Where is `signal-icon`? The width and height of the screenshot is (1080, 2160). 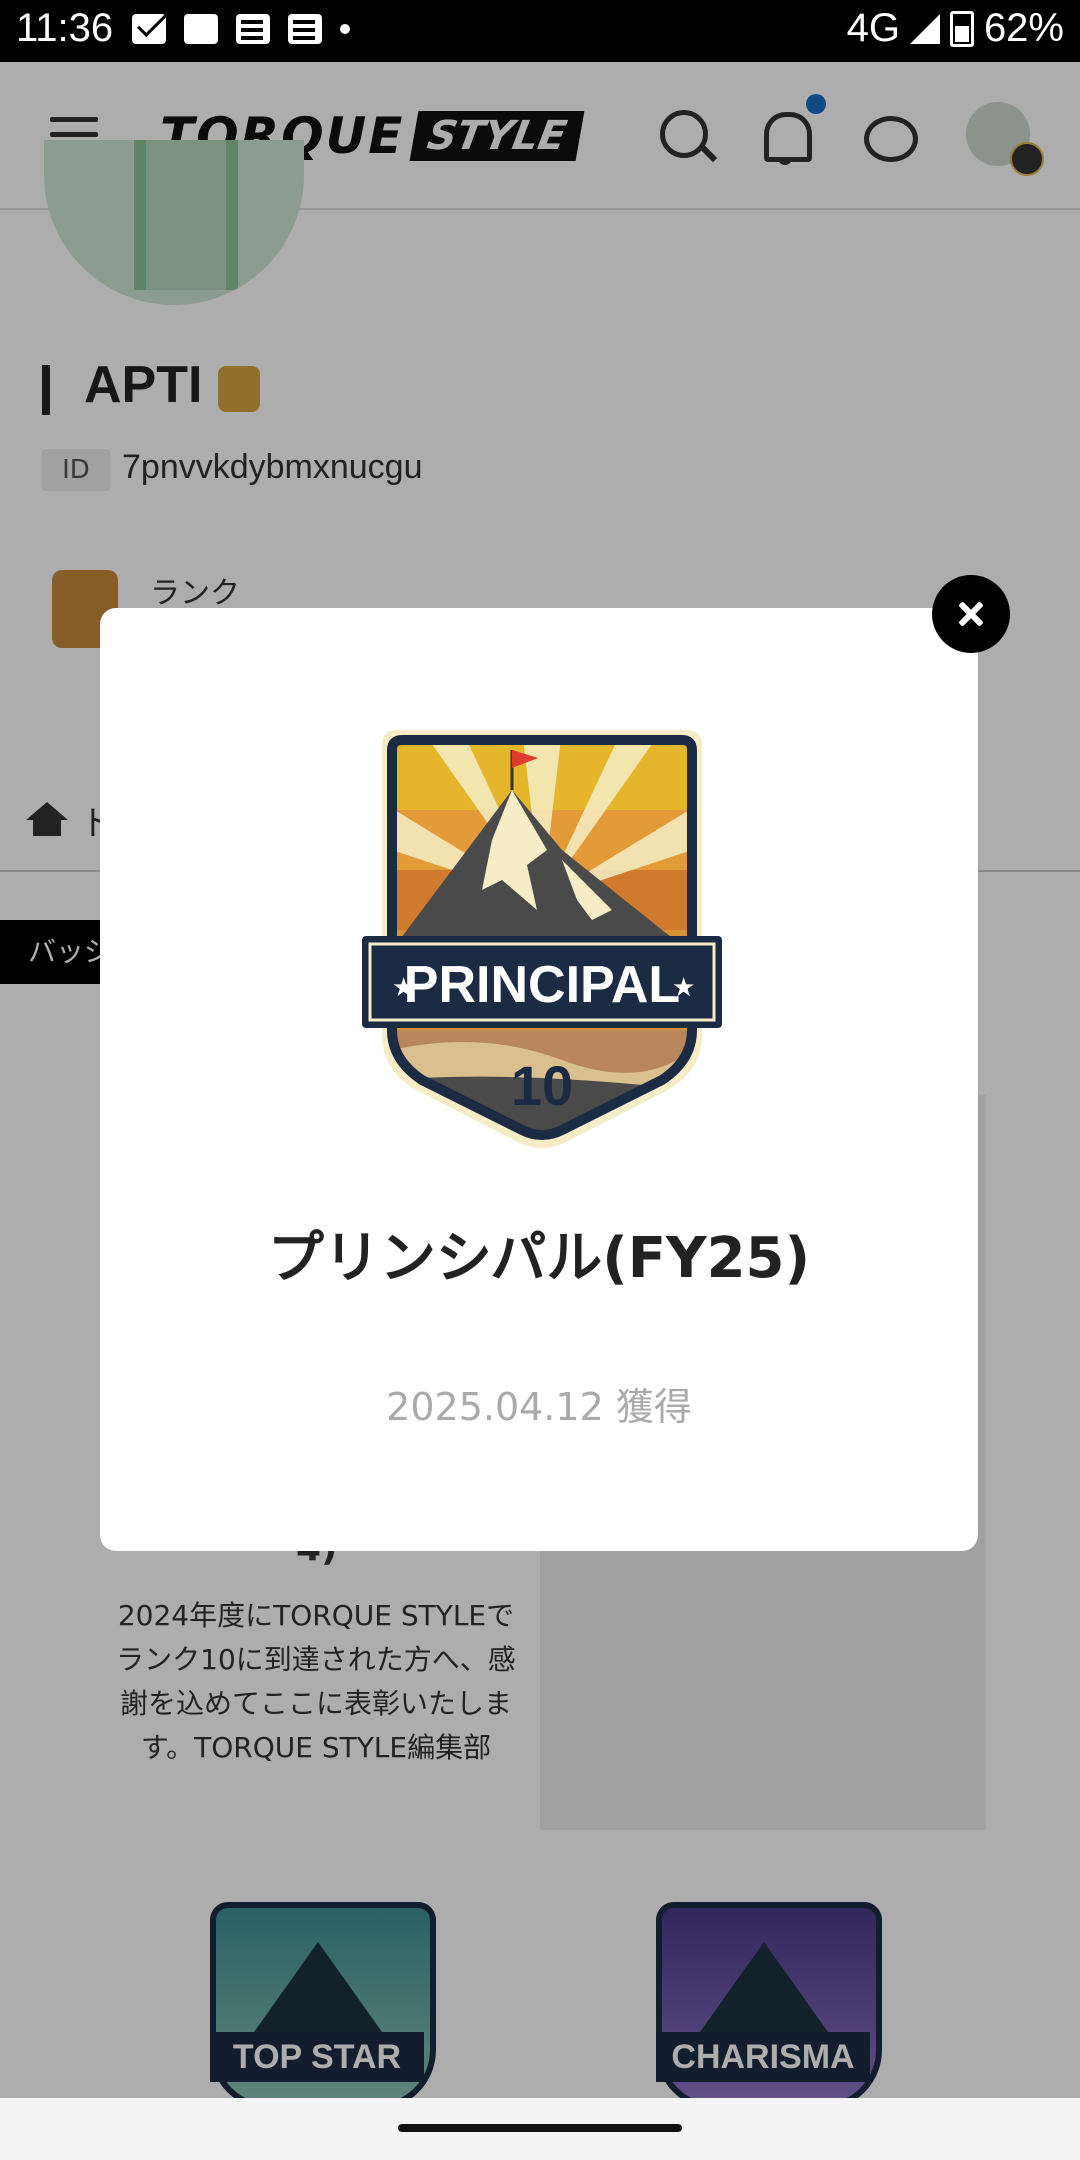 signal-icon is located at coordinates (924, 28).